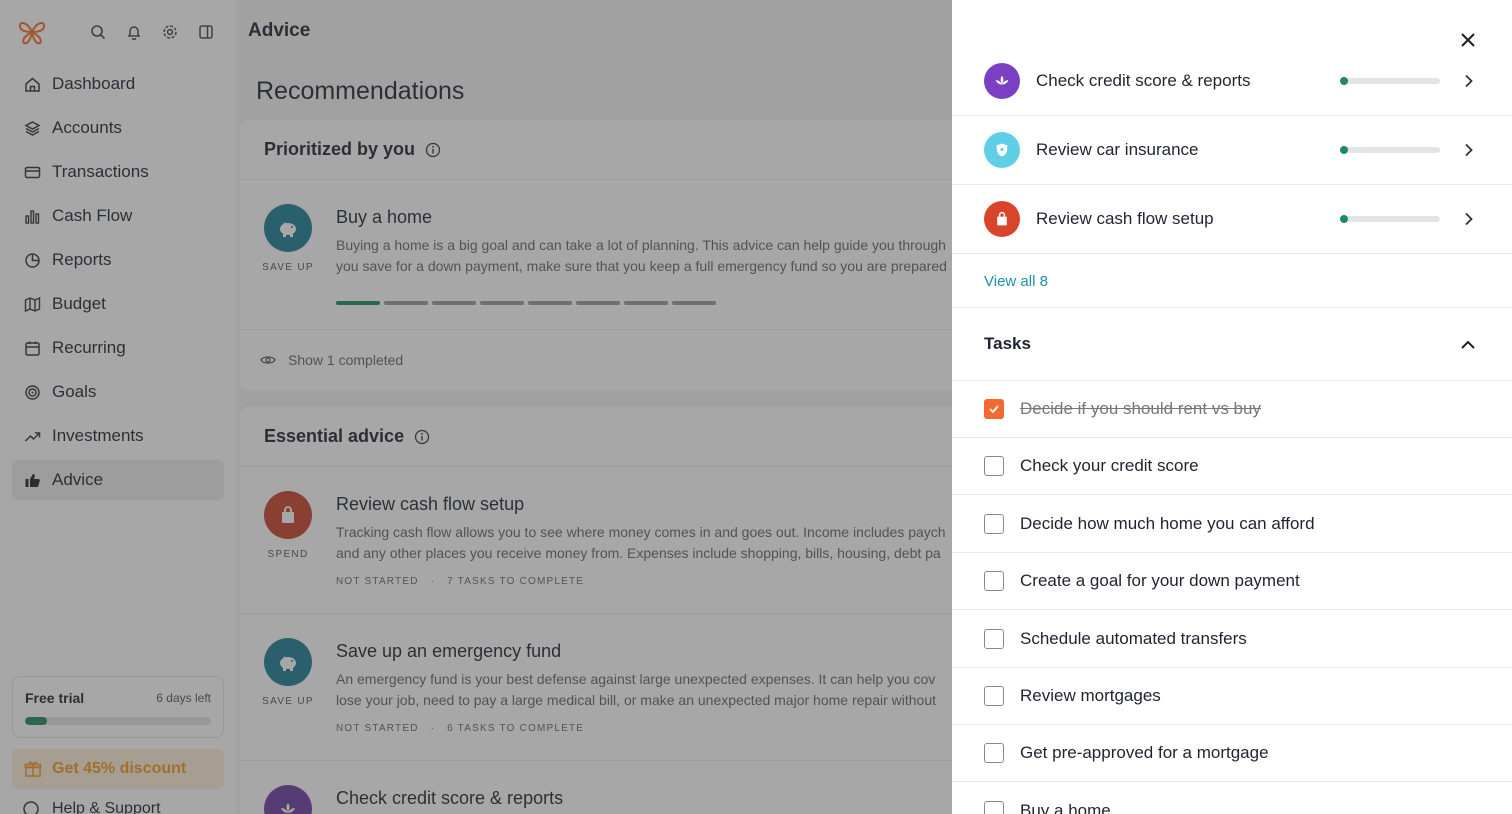  I want to click on lotus-icon, so click(1002, 81).